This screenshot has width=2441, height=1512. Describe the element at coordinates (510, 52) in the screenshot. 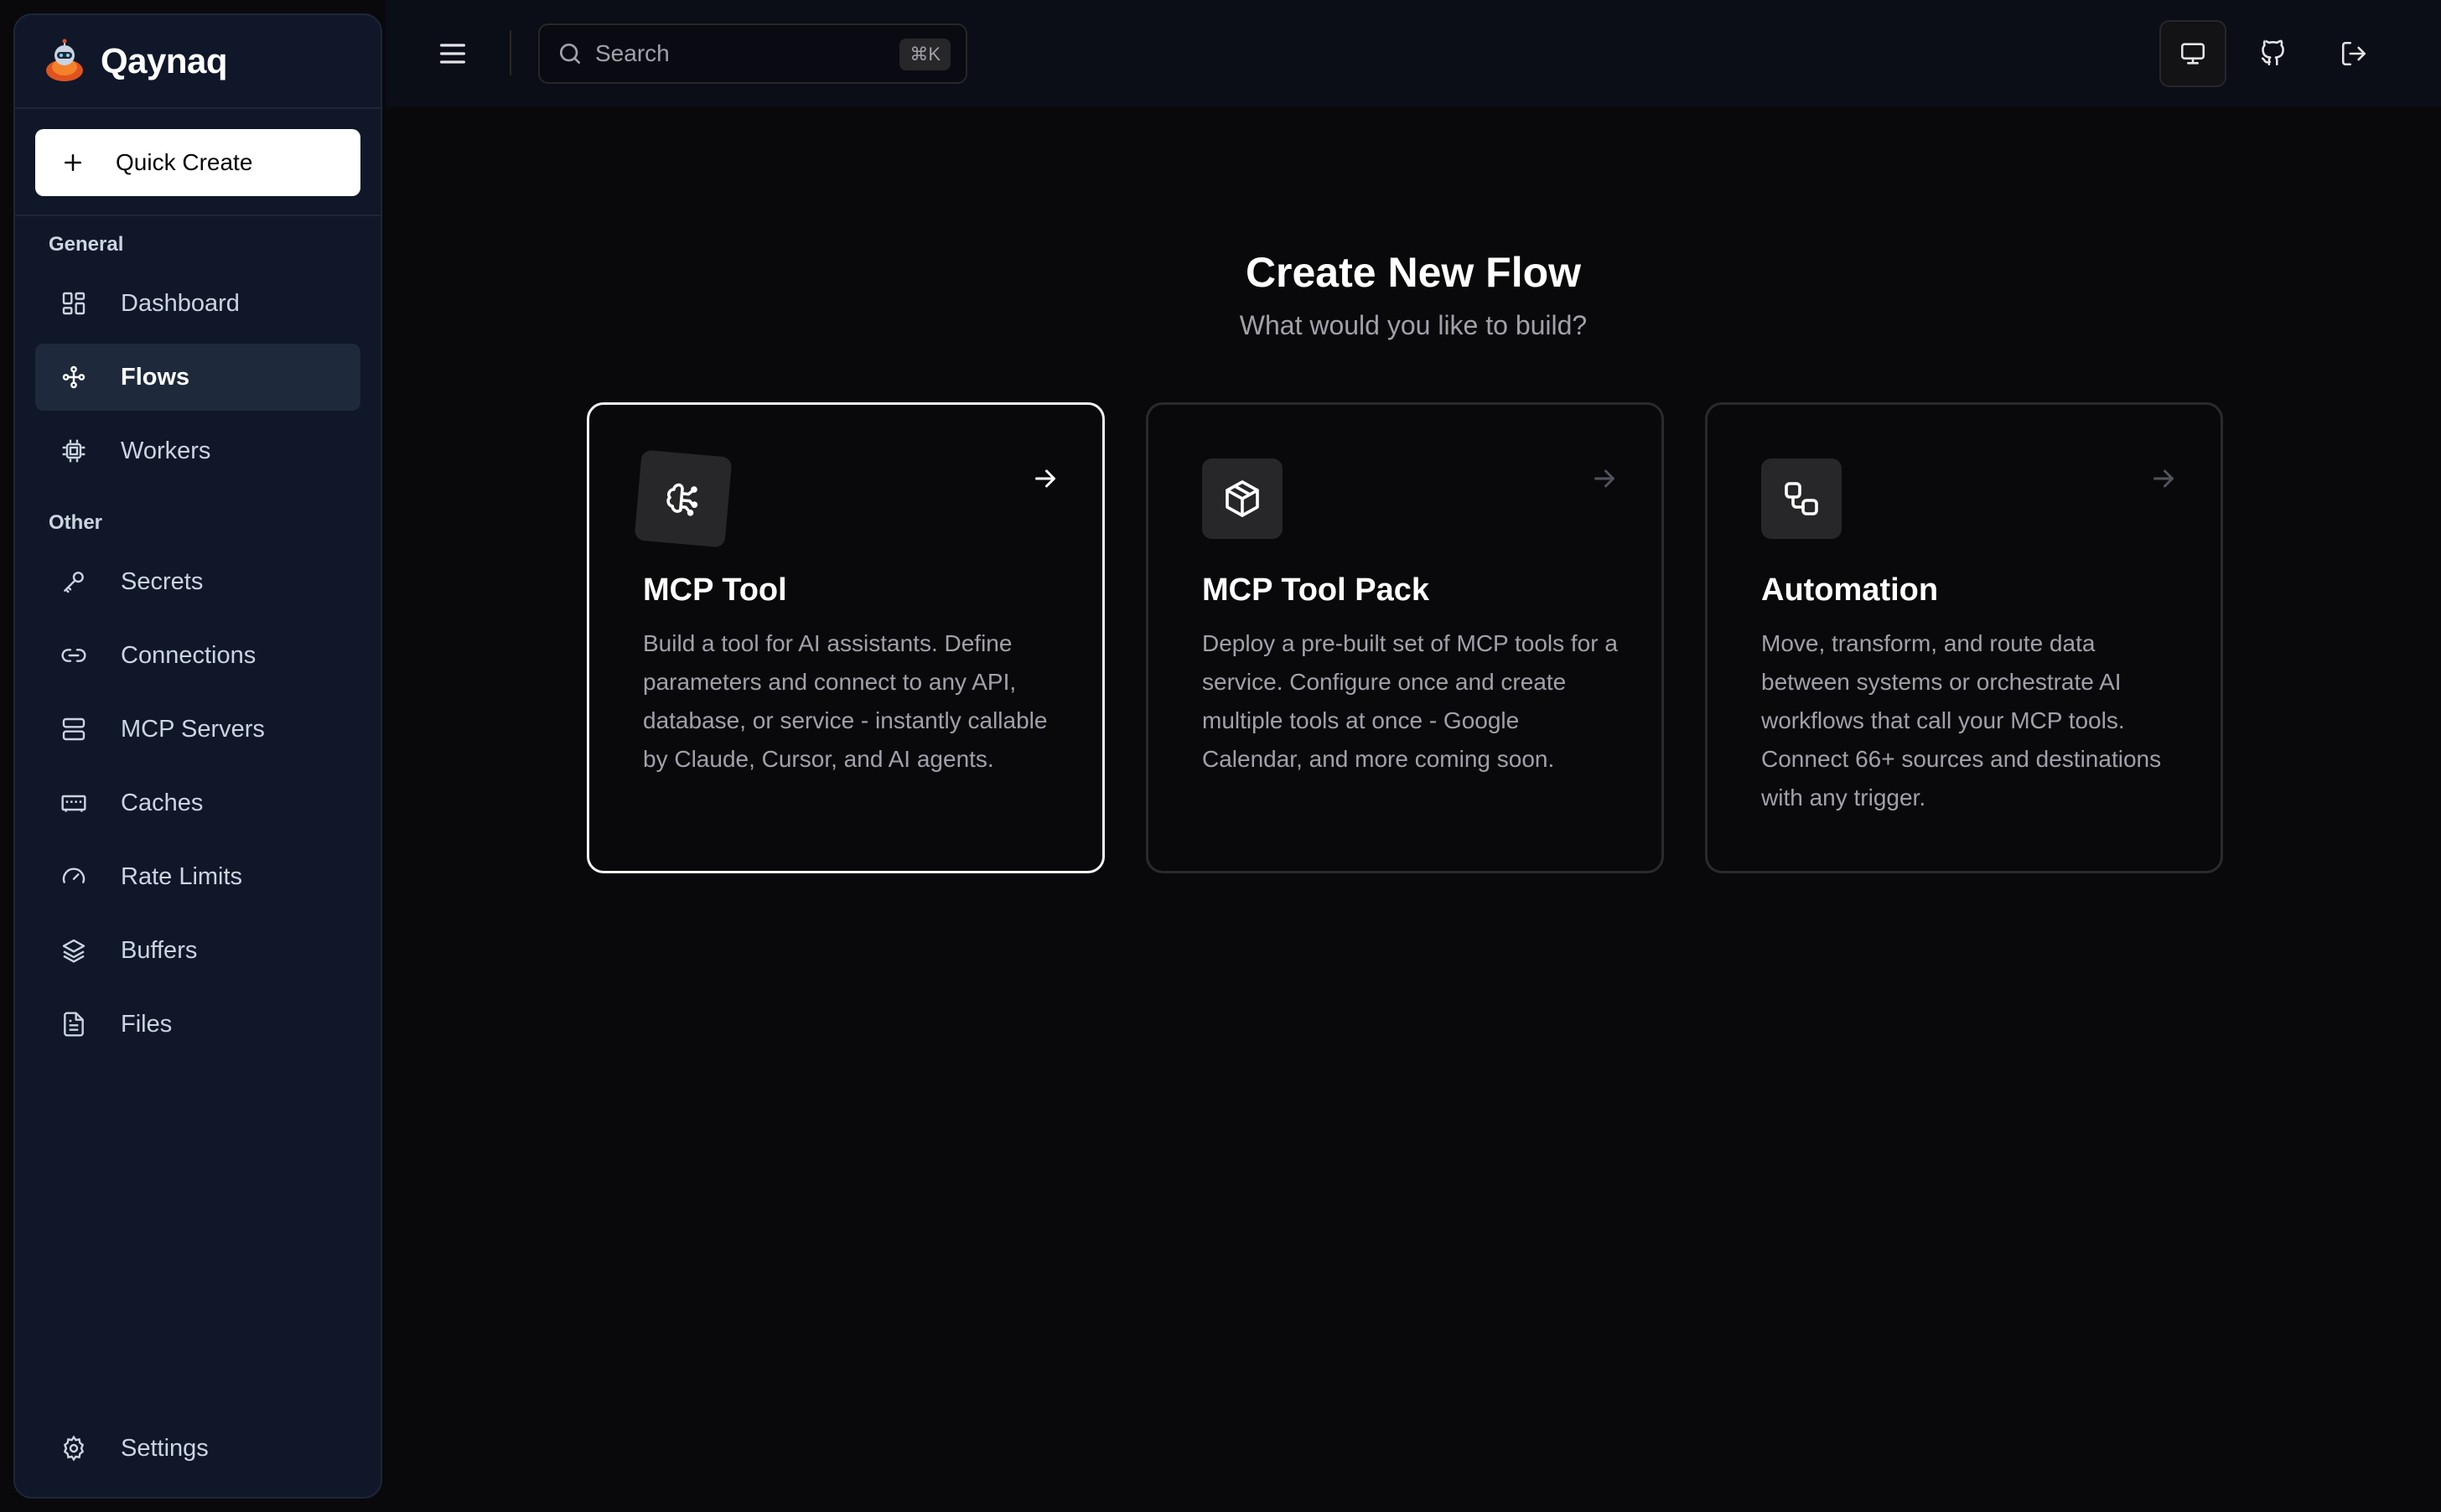

I see `toolbar-divider` at that location.